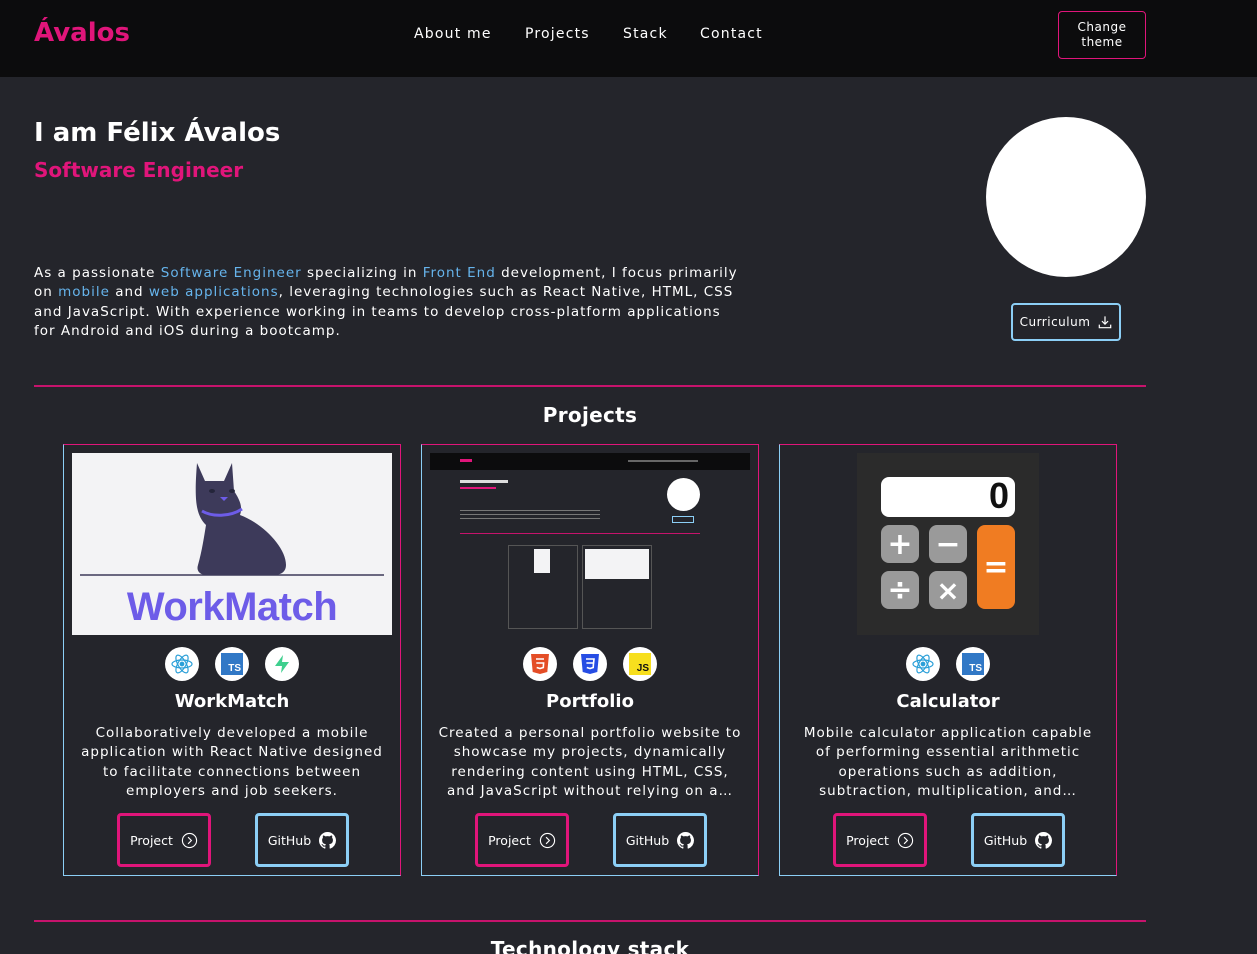 The image size is (1257, 954). I want to click on highlight-web-applications: web applications, so click(213, 292).